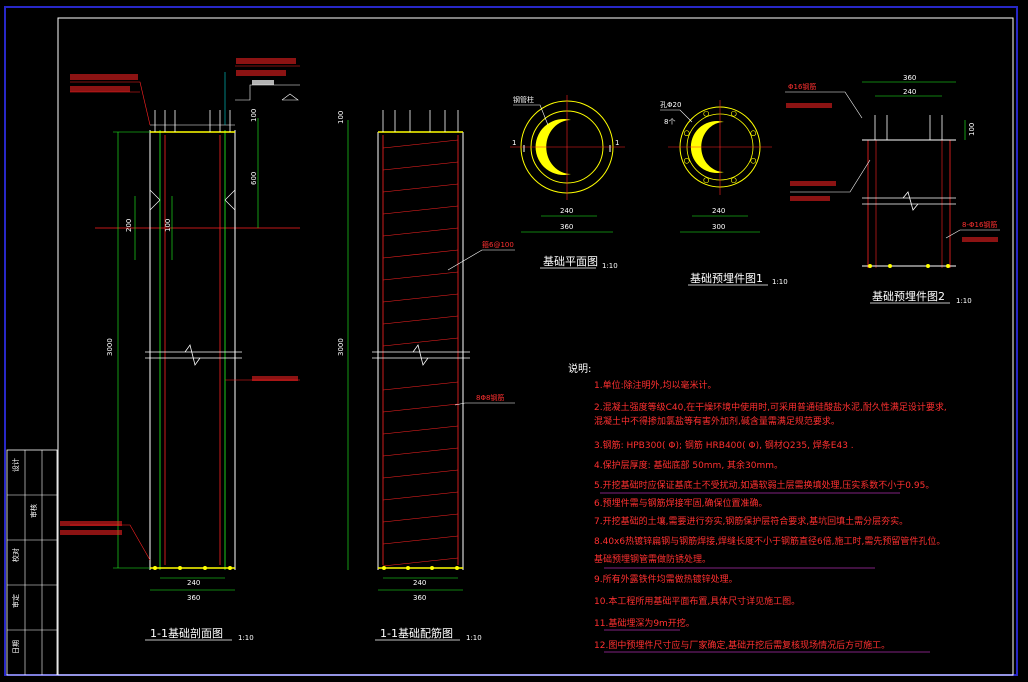  What do you see at coordinates (186, 633) in the screenshot?
I see `section-1-1-title: 1-1基础剖面图` at bounding box center [186, 633].